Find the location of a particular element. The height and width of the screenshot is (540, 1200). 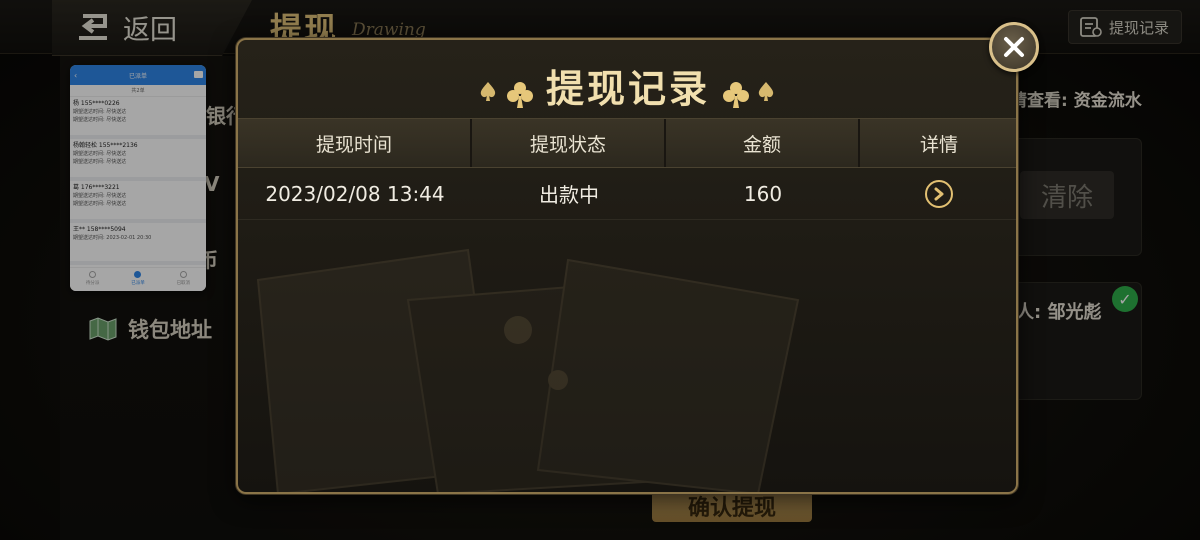

cell-amount: 160 is located at coordinates (763, 193).